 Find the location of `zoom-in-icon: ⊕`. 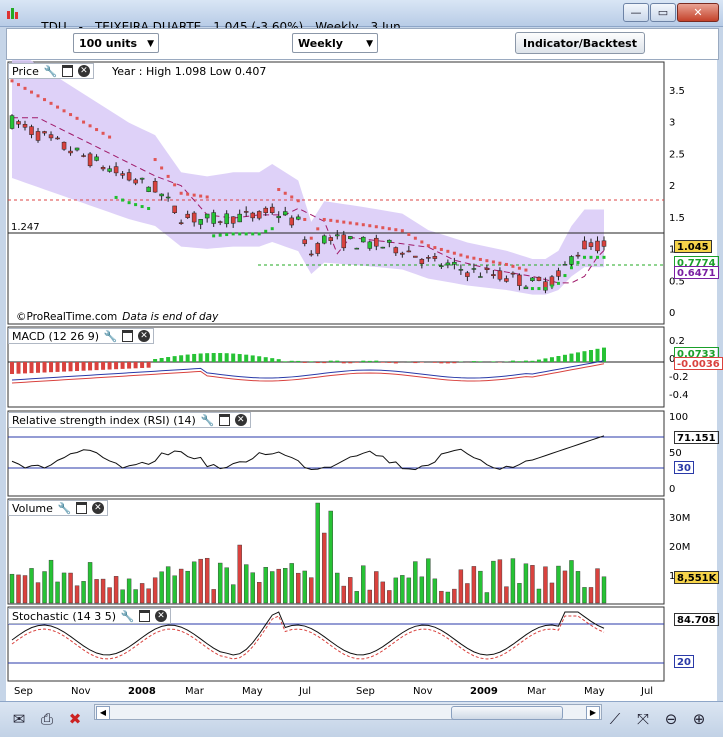

zoom-in-icon: ⊕ is located at coordinates (699, 719).